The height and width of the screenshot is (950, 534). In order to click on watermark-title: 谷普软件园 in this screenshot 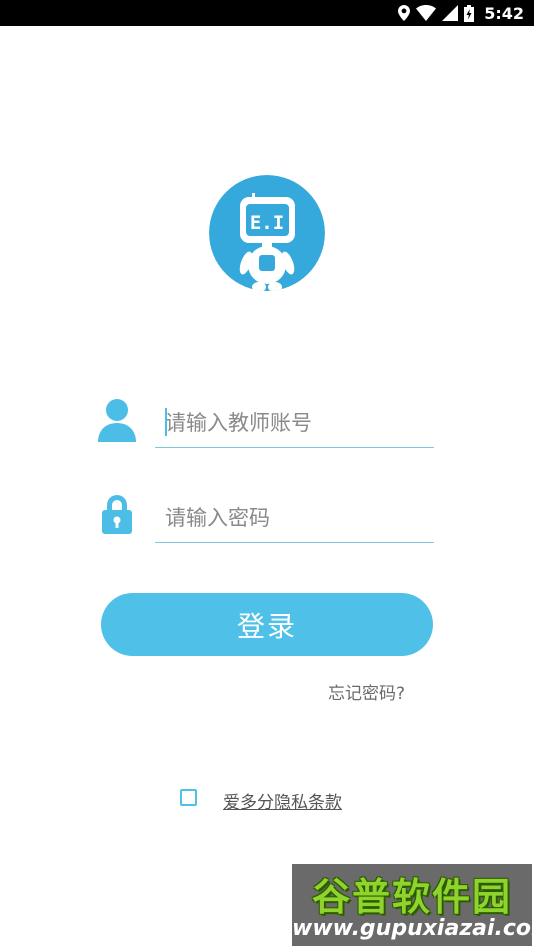, I will do `click(411, 897)`.